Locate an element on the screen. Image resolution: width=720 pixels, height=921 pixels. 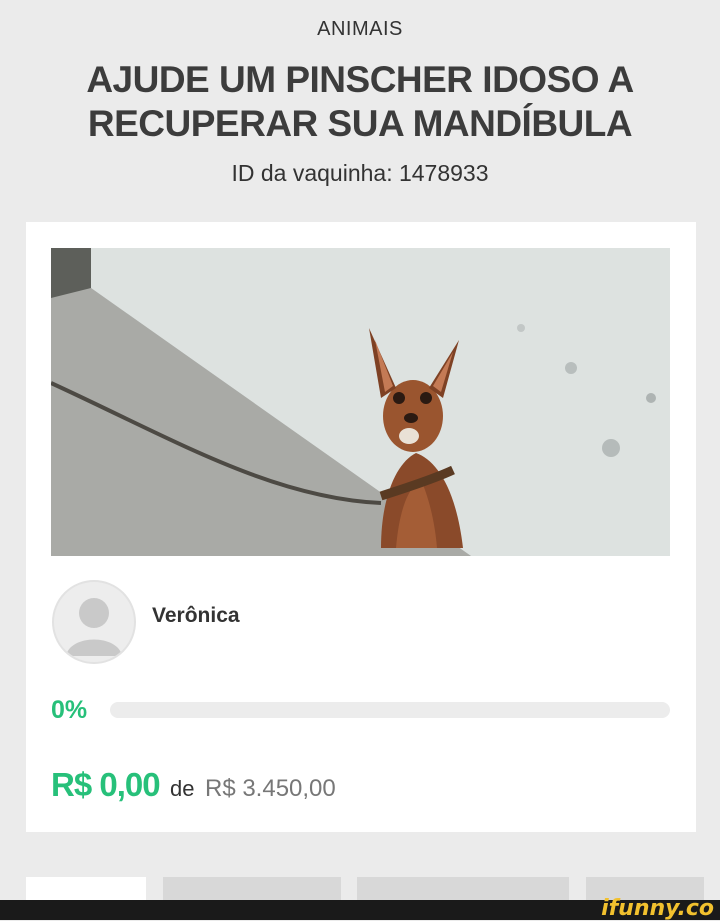
amount-of-word: de is located at coordinates (182, 788).